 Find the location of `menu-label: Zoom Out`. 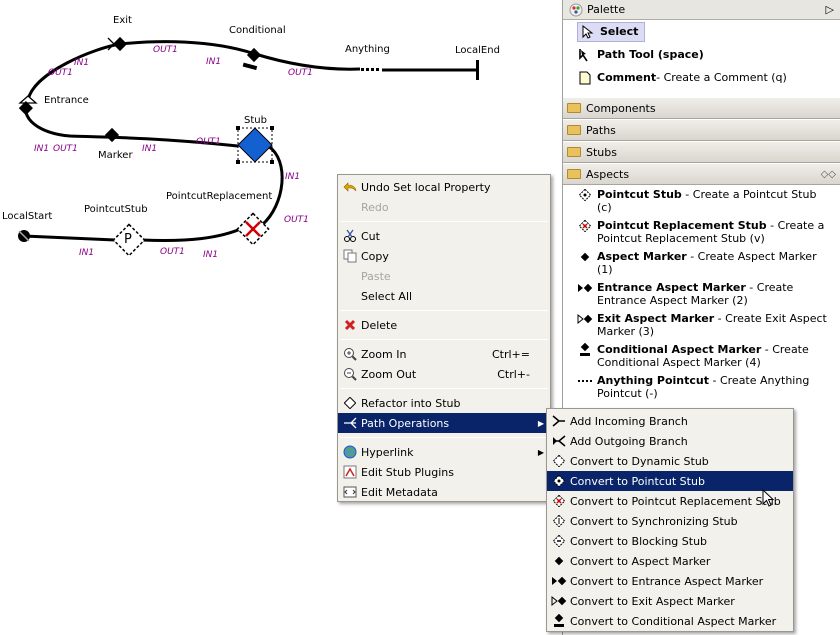

menu-label: Zoom Out is located at coordinates (389, 374).